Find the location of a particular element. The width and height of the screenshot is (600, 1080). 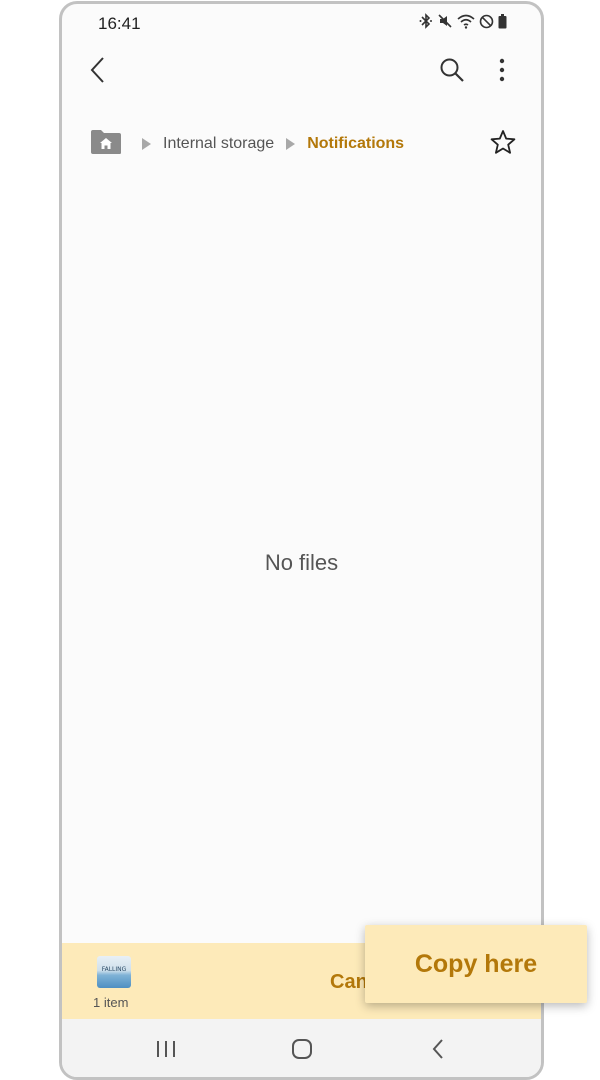

top-app-bar is located at coordinates (301, 74).